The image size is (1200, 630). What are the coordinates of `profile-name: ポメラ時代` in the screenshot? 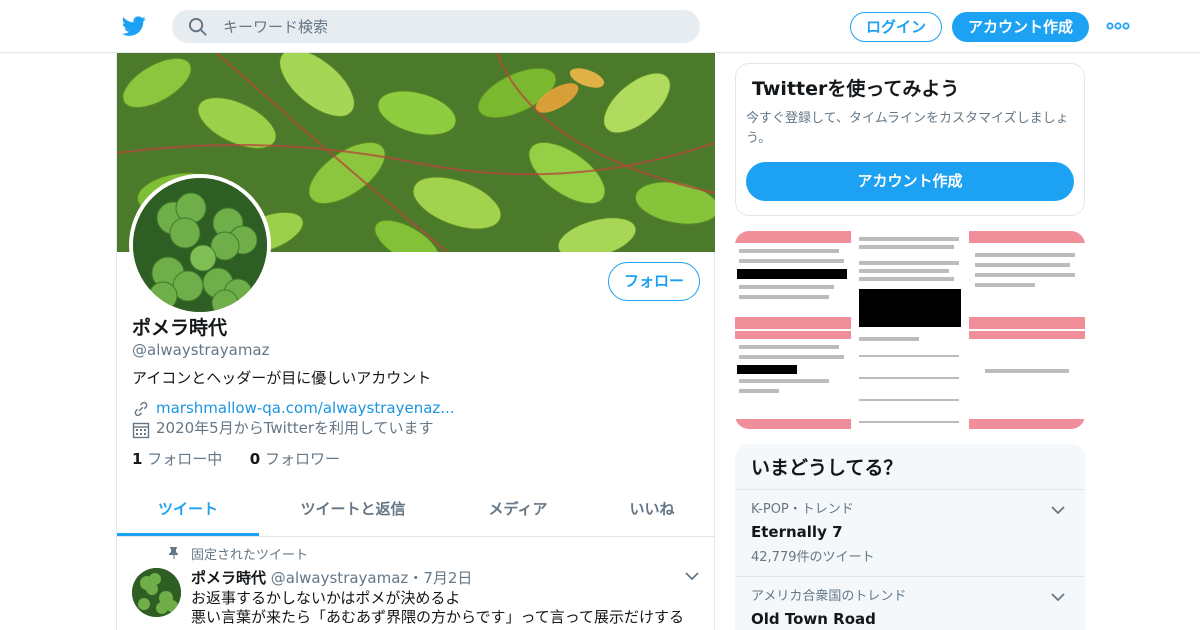 It's located at (180, 328).